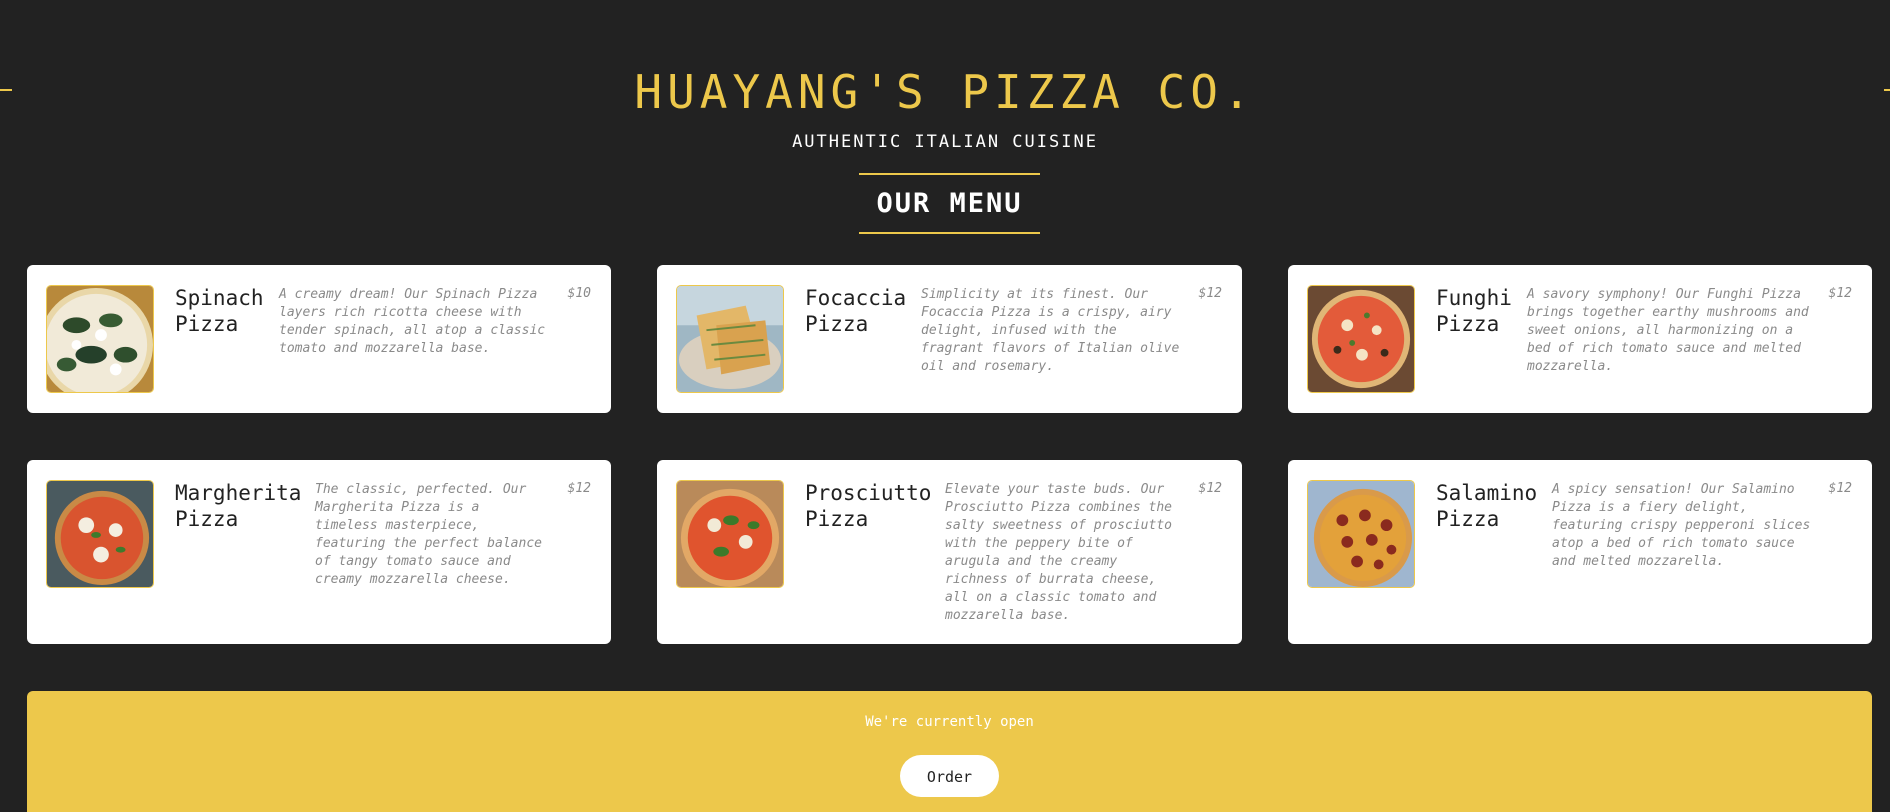 The image size is (1890, 812). What do you see at coordinates (945, 92) in the screenshot?
I see `site-title: HUAYANG'S PIZZA CO.` at bounding box center [945, 92].